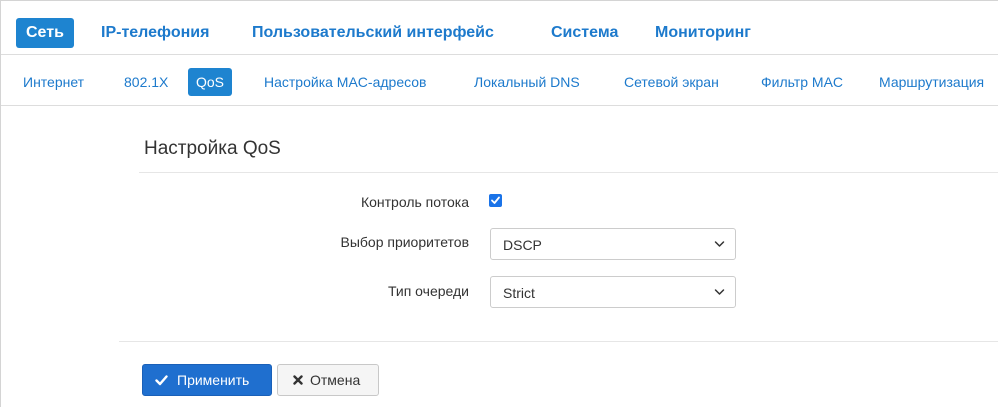 This screenshot has width=998, height=407. What do you see at coordinates (210, 82) in the screenshot?
I see `subnav-item-qos: QoS` at bounding box center [210, 82].